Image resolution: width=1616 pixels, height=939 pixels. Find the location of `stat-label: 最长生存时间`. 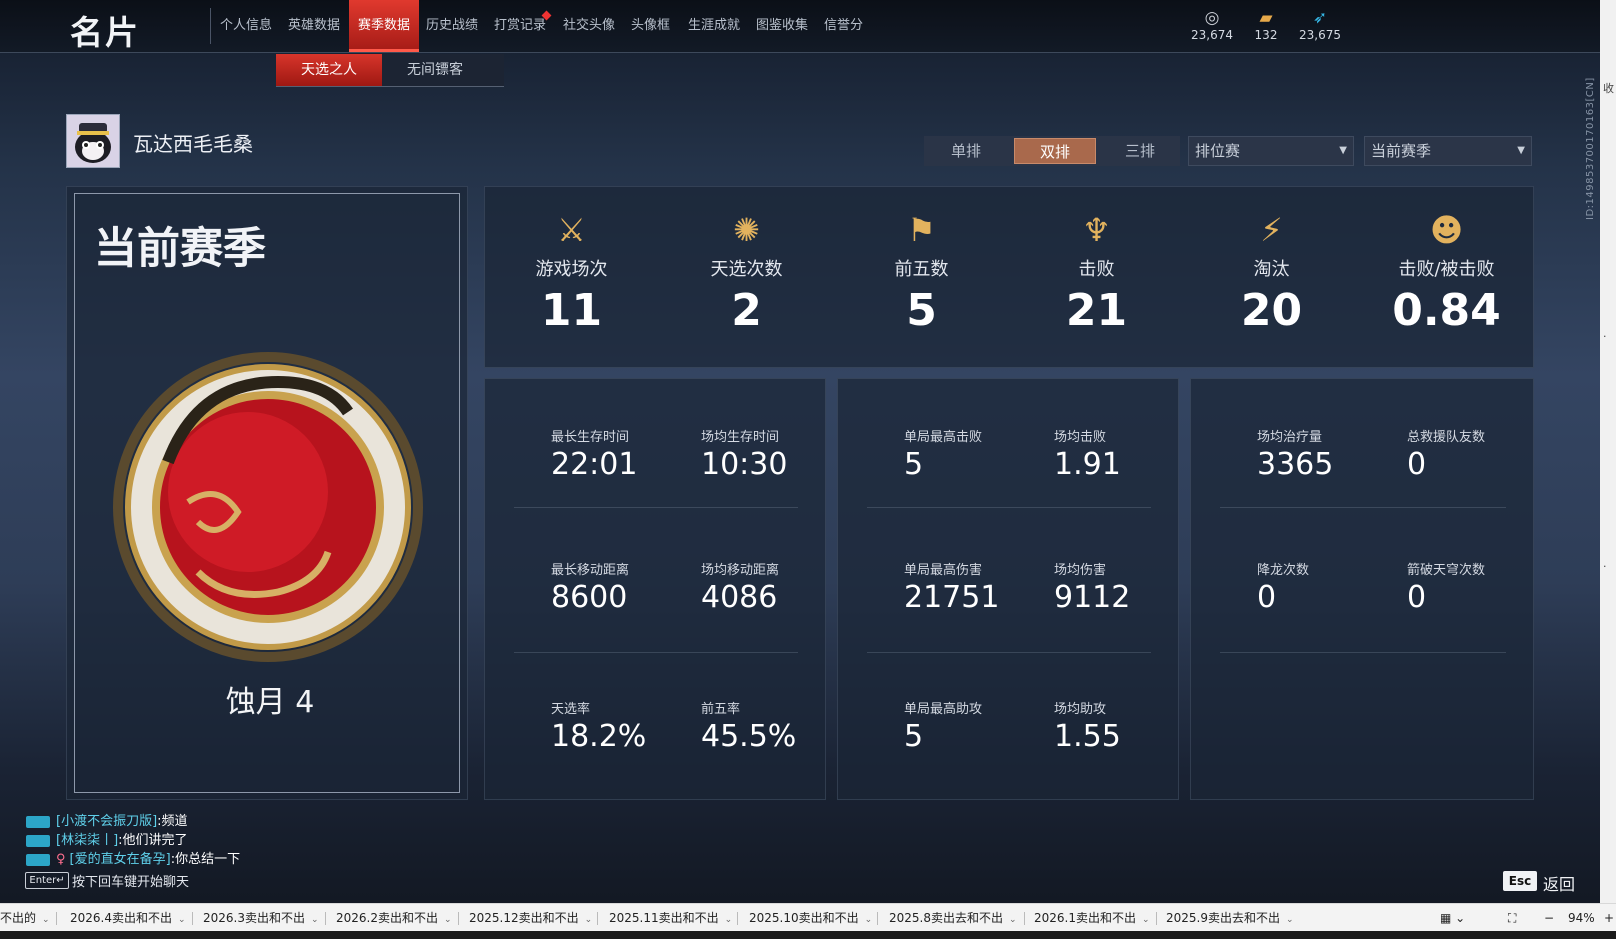

stat-label: 最长生存时间 is located at coordinates (590, 437).